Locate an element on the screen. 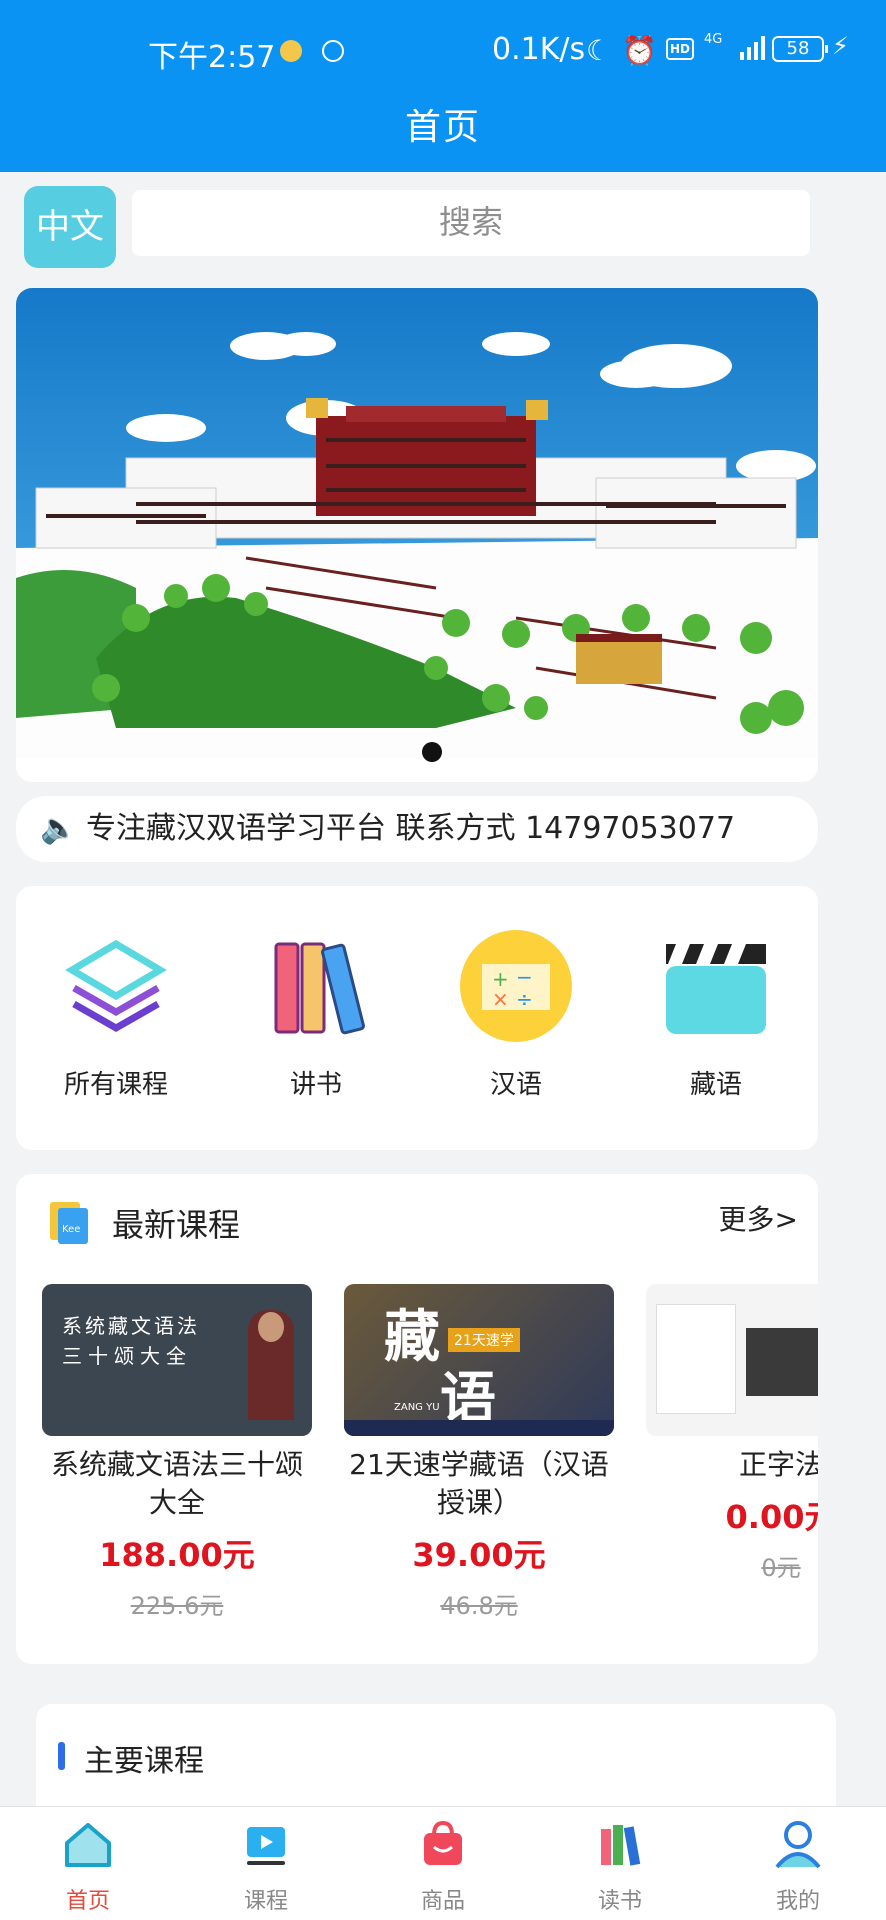  moon-icon: ☾ is located at coordinates (599, 50).